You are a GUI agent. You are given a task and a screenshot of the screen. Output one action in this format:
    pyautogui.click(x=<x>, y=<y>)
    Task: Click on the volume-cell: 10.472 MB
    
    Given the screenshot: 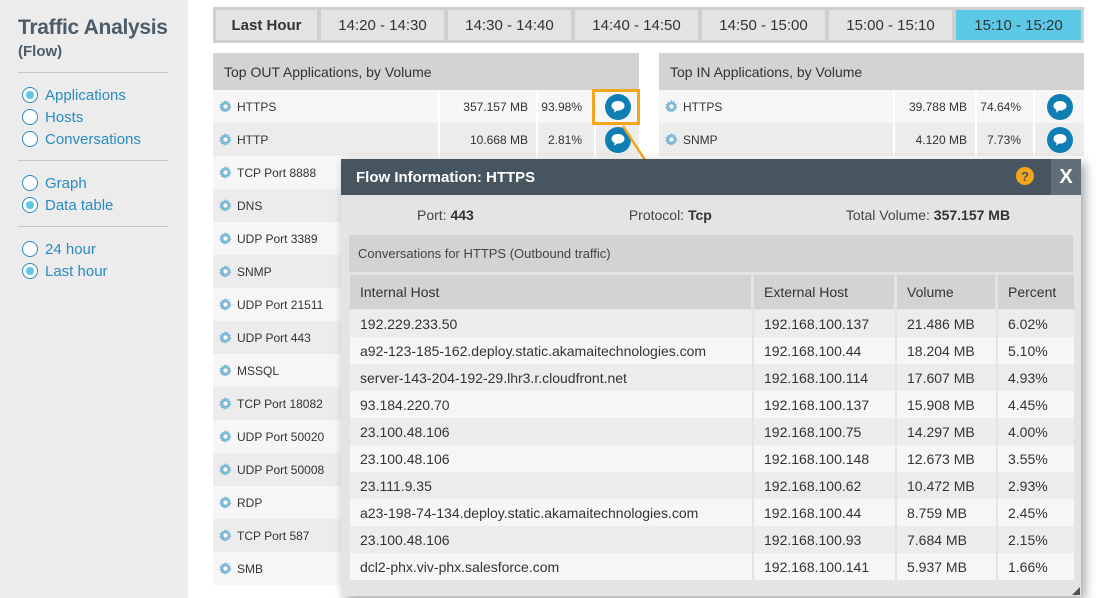 What is the action you would take?
    pyautogui.click(x=947, y=485)
    